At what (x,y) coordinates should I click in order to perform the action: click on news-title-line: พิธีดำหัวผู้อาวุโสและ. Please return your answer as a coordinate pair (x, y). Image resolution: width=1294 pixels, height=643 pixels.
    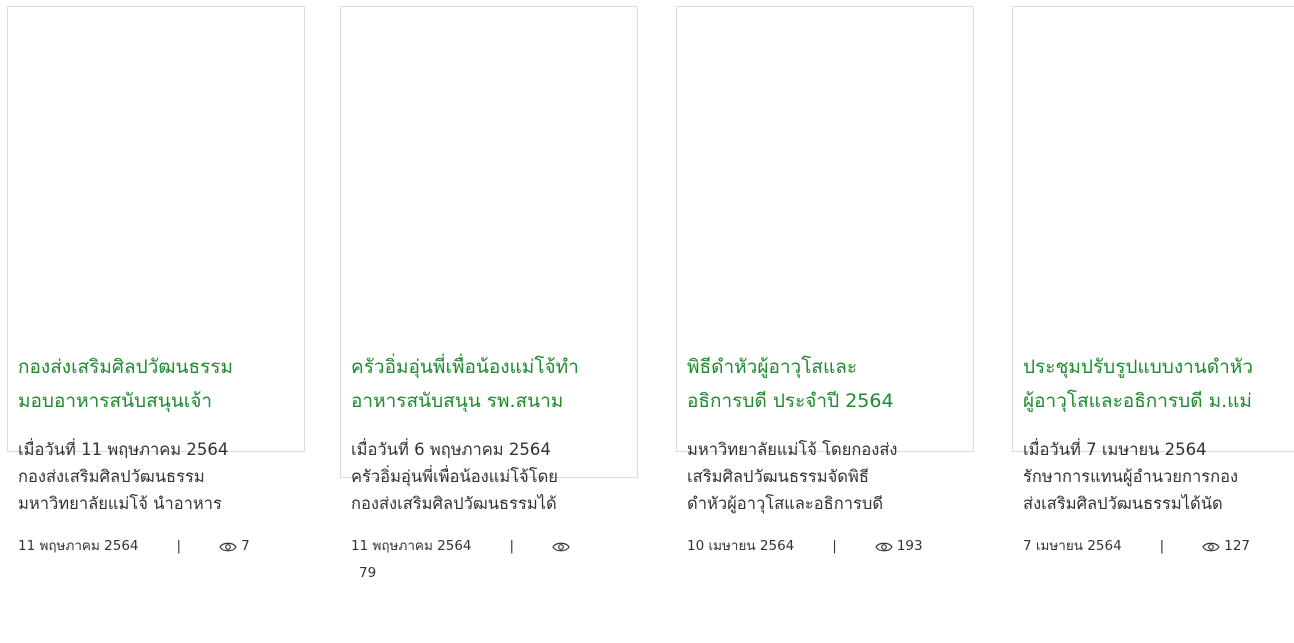
    Looking at the image, I should click on (825, 367).